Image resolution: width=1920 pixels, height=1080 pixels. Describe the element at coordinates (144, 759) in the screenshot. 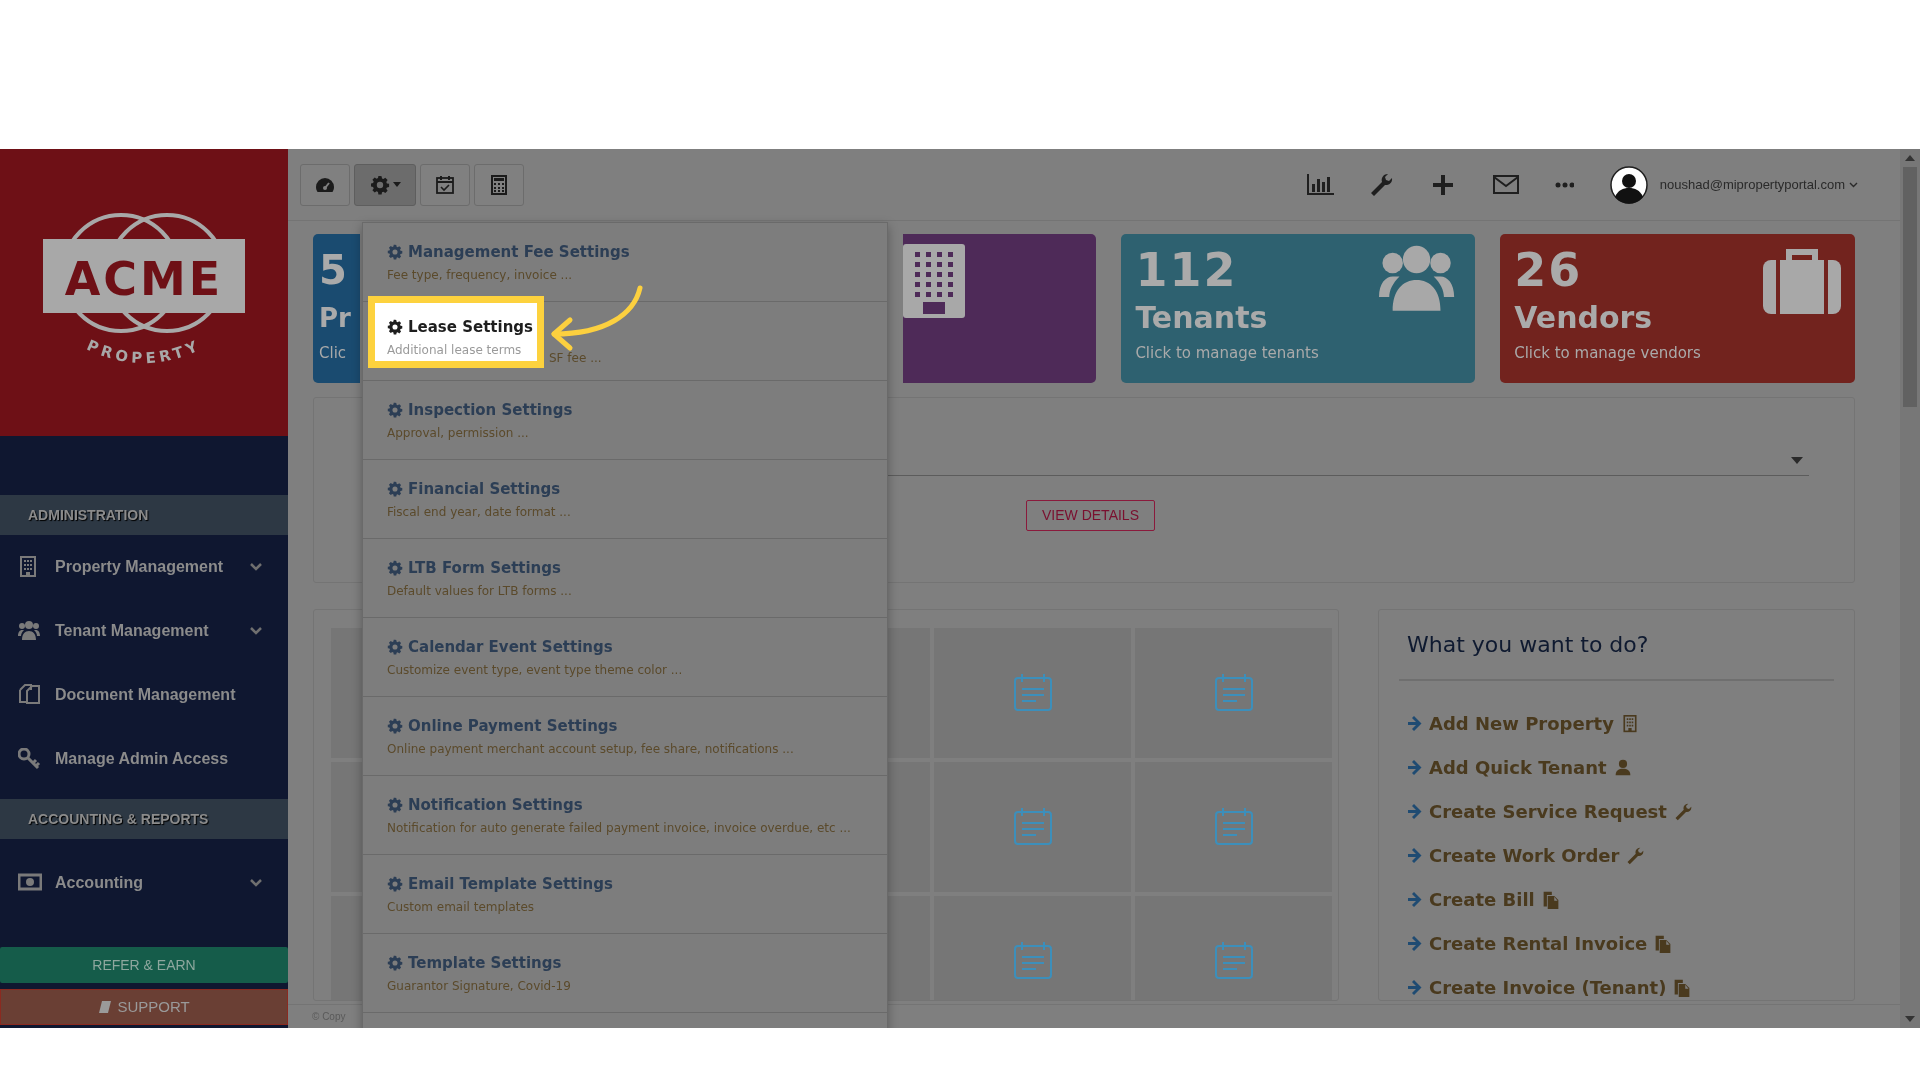

I see `sidebar-item: Manage Admin Access` at that location.